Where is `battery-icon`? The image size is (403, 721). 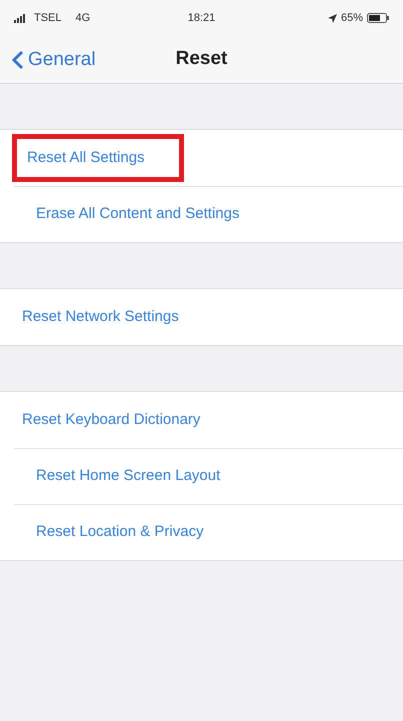
battery-icon is located at coordinates (378, 18).